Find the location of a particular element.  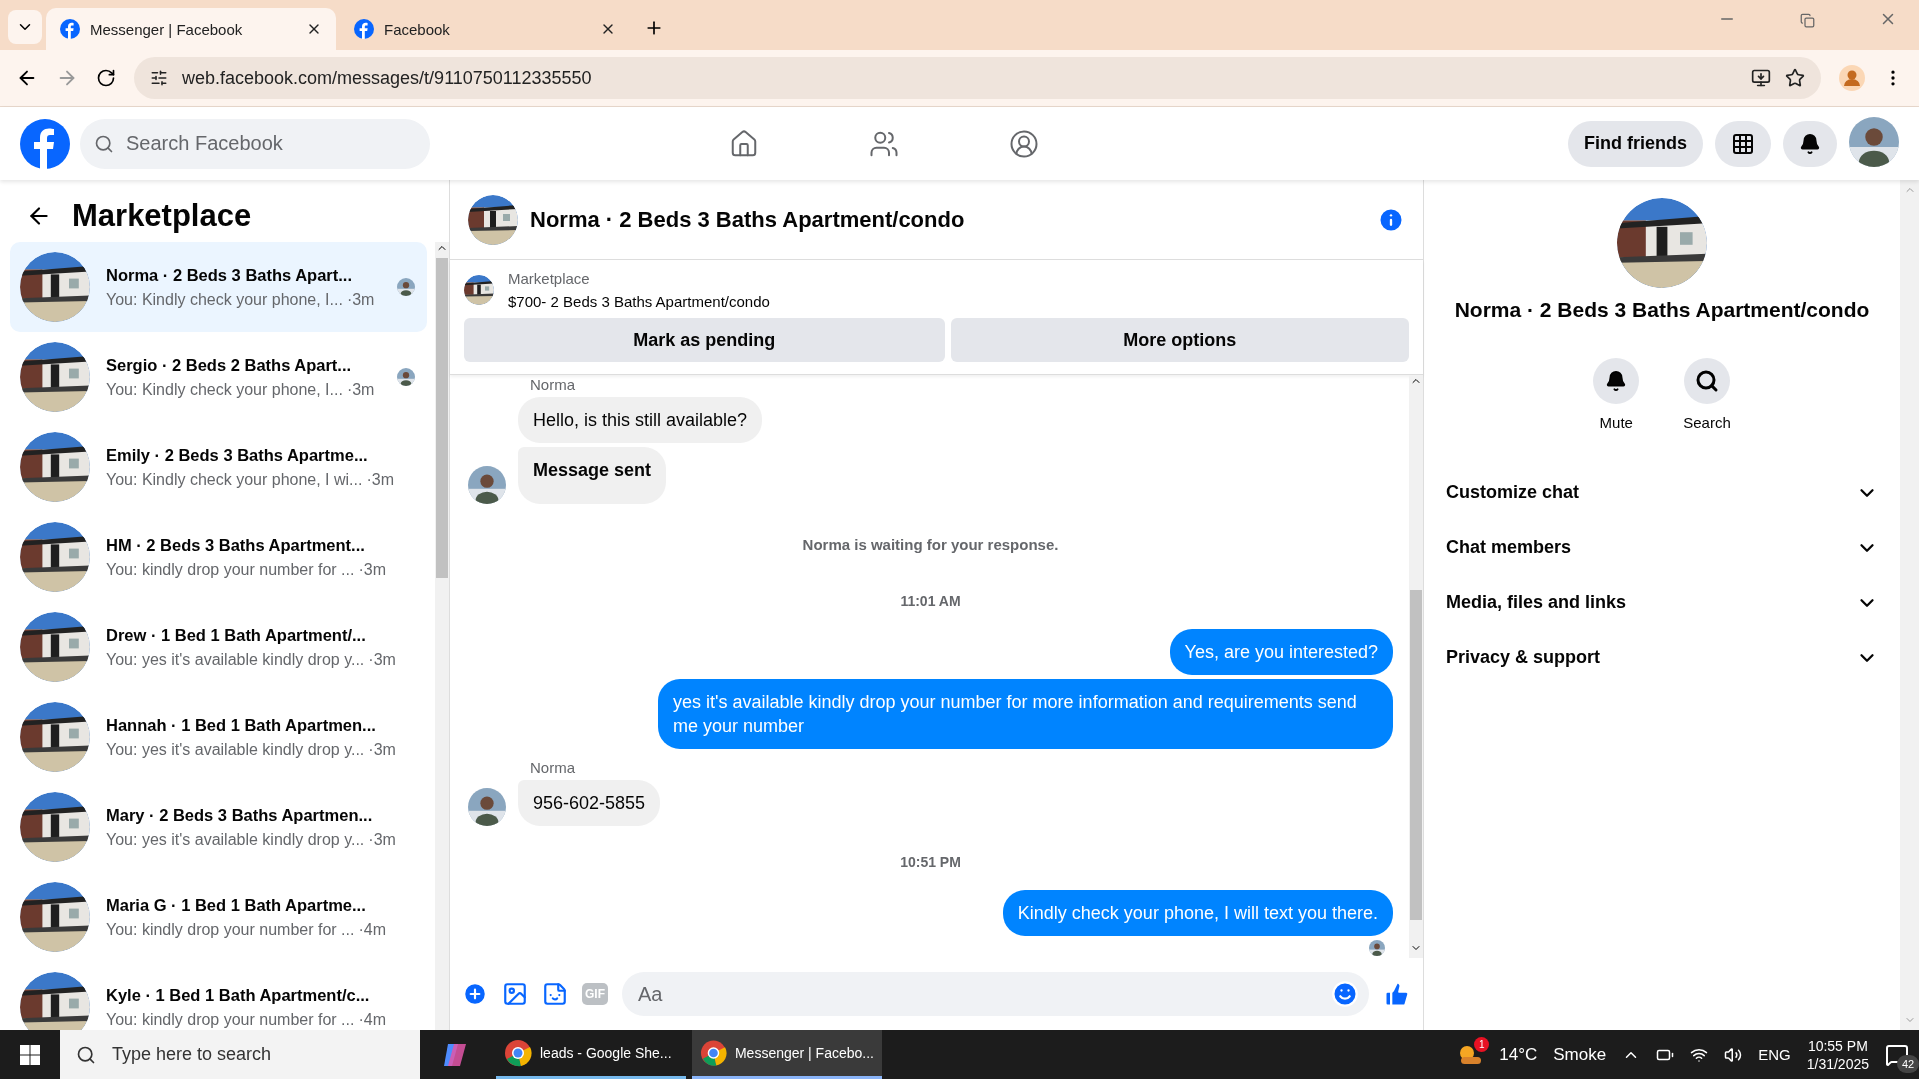

image-icon is located at coordinates (515, 994).